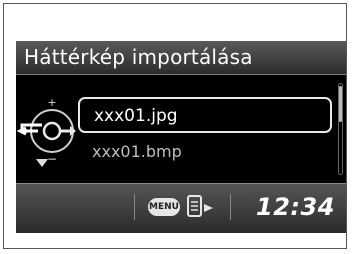  I want to click on page-title: Háttérkép importálása, so click(138, 57).